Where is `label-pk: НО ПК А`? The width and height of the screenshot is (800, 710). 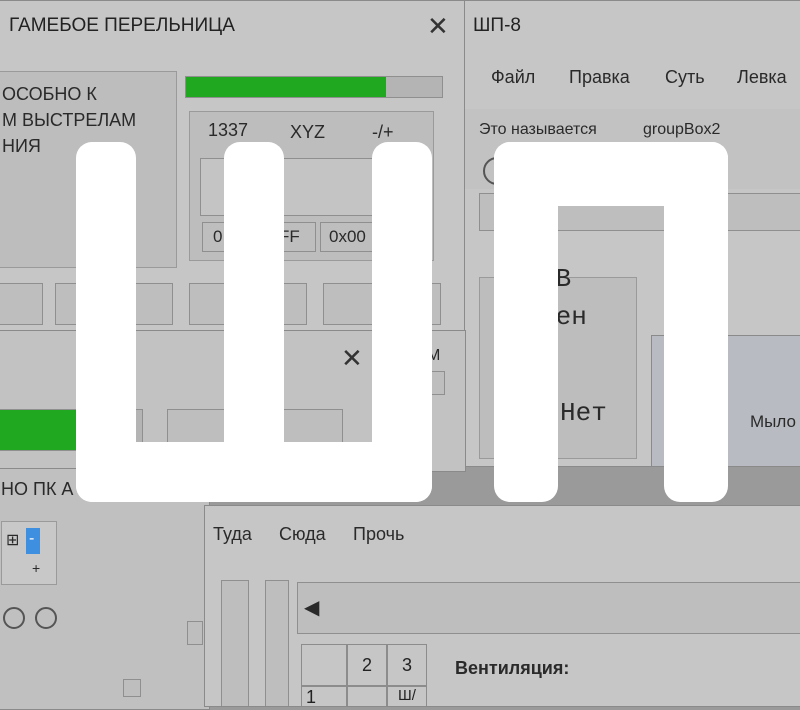 label-pk: НО ПК А is located at coordinates (37, 489).